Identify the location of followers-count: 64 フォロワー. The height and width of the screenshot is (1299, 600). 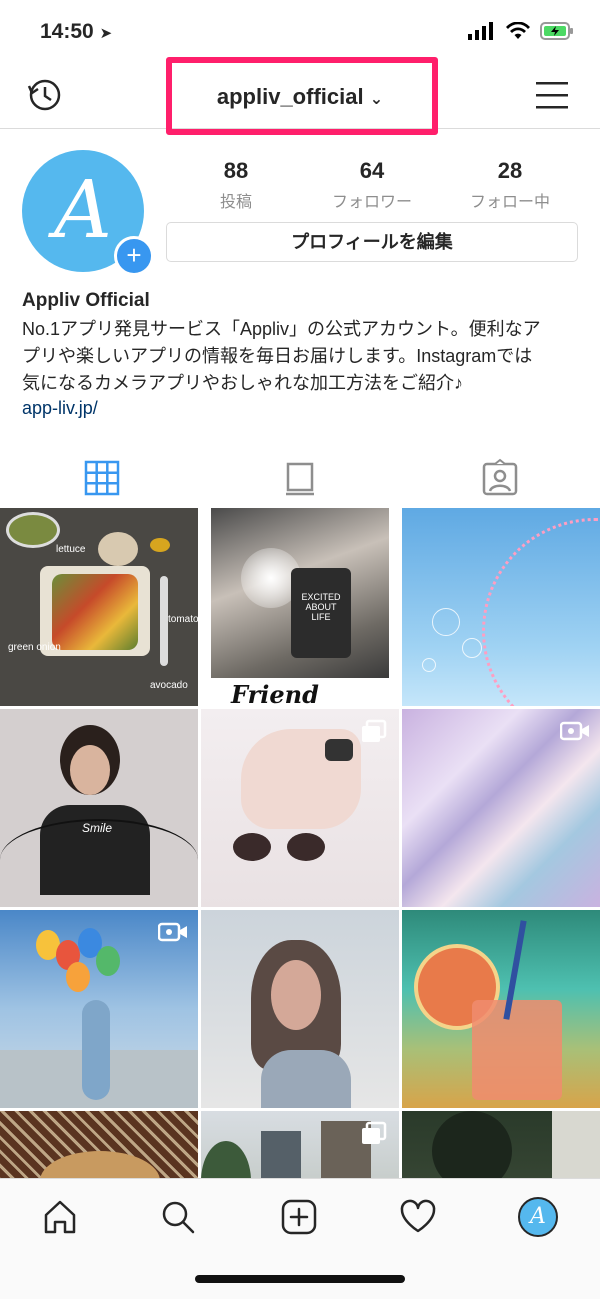
(372, 185).